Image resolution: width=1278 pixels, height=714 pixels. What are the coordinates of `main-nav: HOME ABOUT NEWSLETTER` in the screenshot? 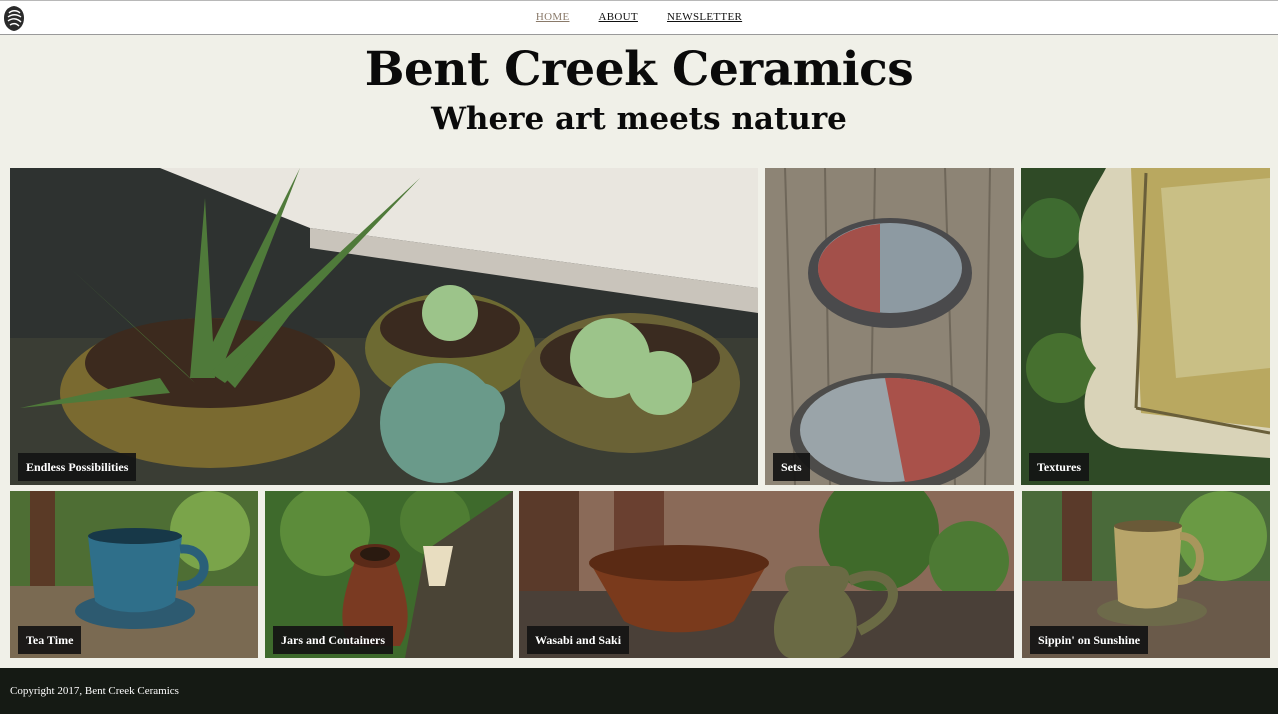 It's located at (639, 17).